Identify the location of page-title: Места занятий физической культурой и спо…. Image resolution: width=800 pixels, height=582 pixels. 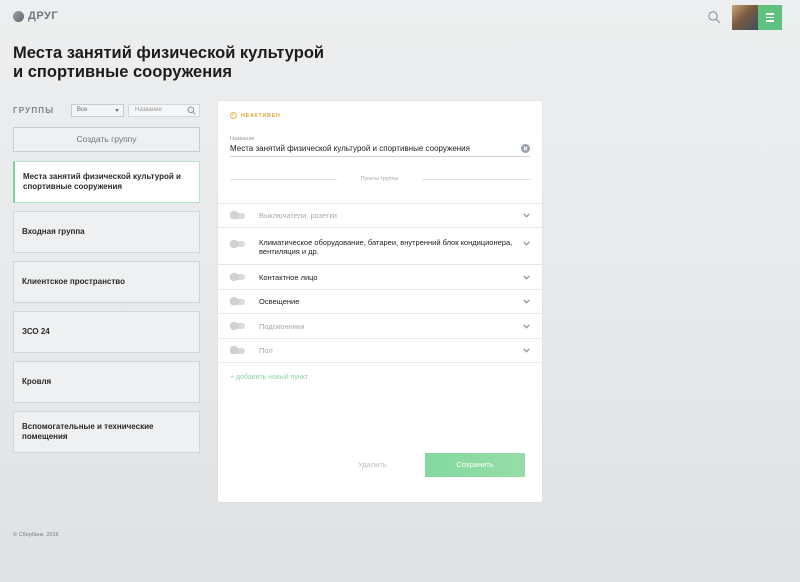
(169, 62).